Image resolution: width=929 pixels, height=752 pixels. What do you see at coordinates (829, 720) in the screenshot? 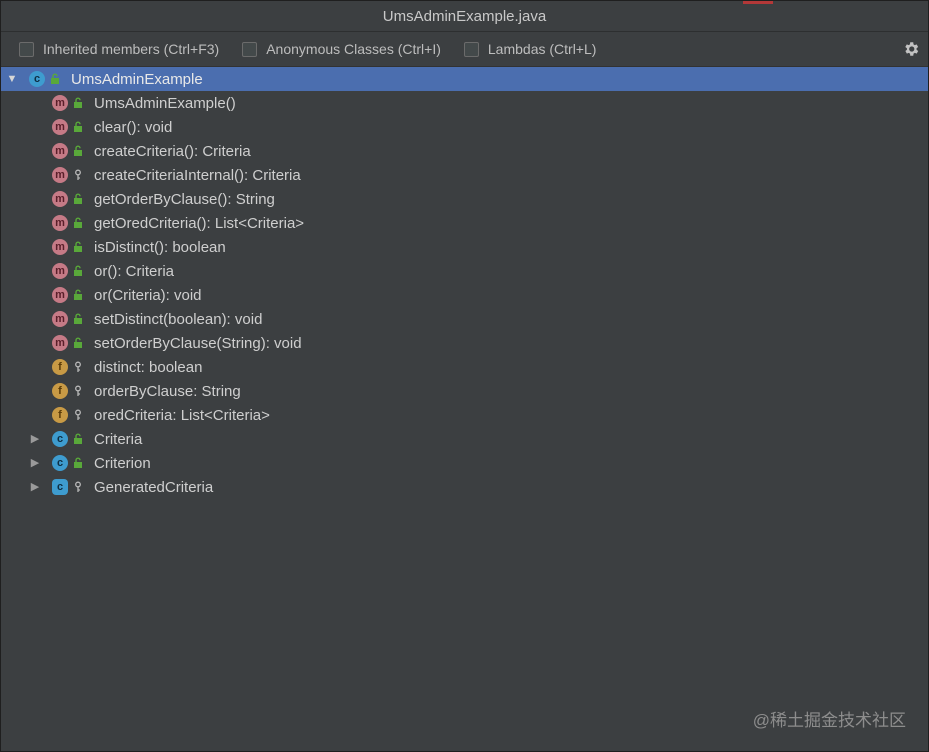
I see `watermark: @稀土掘金技术社区` at bounding box center [829, 720].